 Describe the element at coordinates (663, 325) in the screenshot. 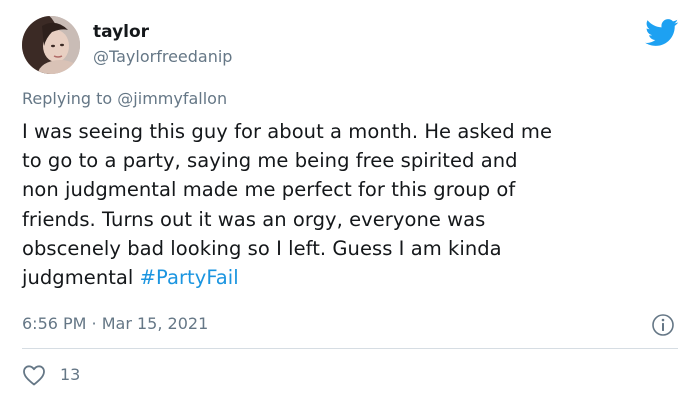

I see `info-icon` at that location.